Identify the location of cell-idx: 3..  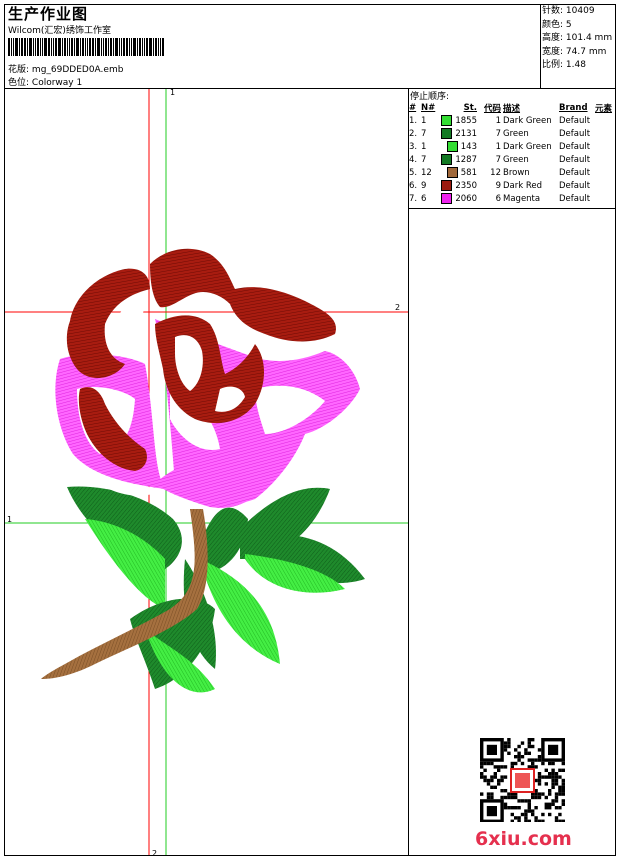
(413, 146).